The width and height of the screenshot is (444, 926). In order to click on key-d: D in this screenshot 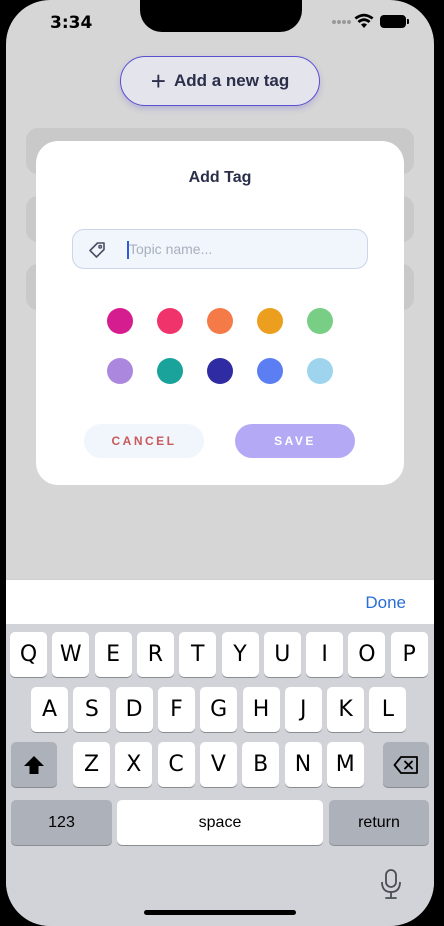, I will do `click(134, 709)`.